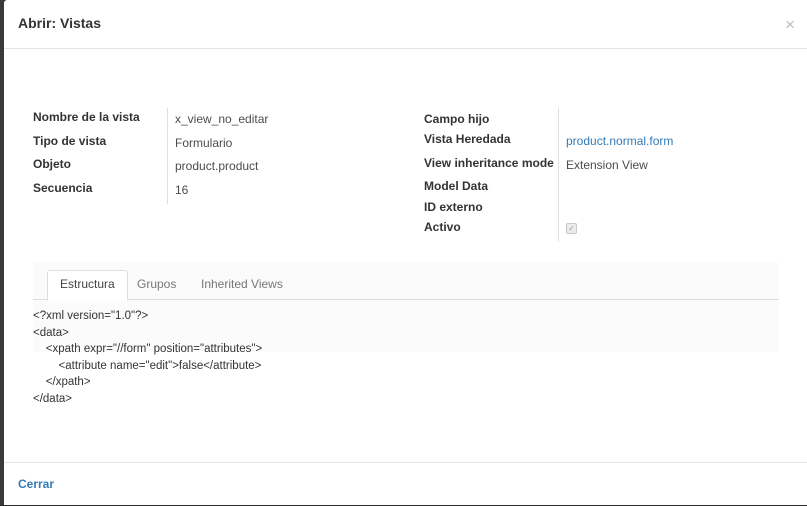 The width and height of the screenshot is (807, 506). Describe the element at coordinates (63, 188) in the screenshot. I see `field-label-sequence: Secuencia` at that location.